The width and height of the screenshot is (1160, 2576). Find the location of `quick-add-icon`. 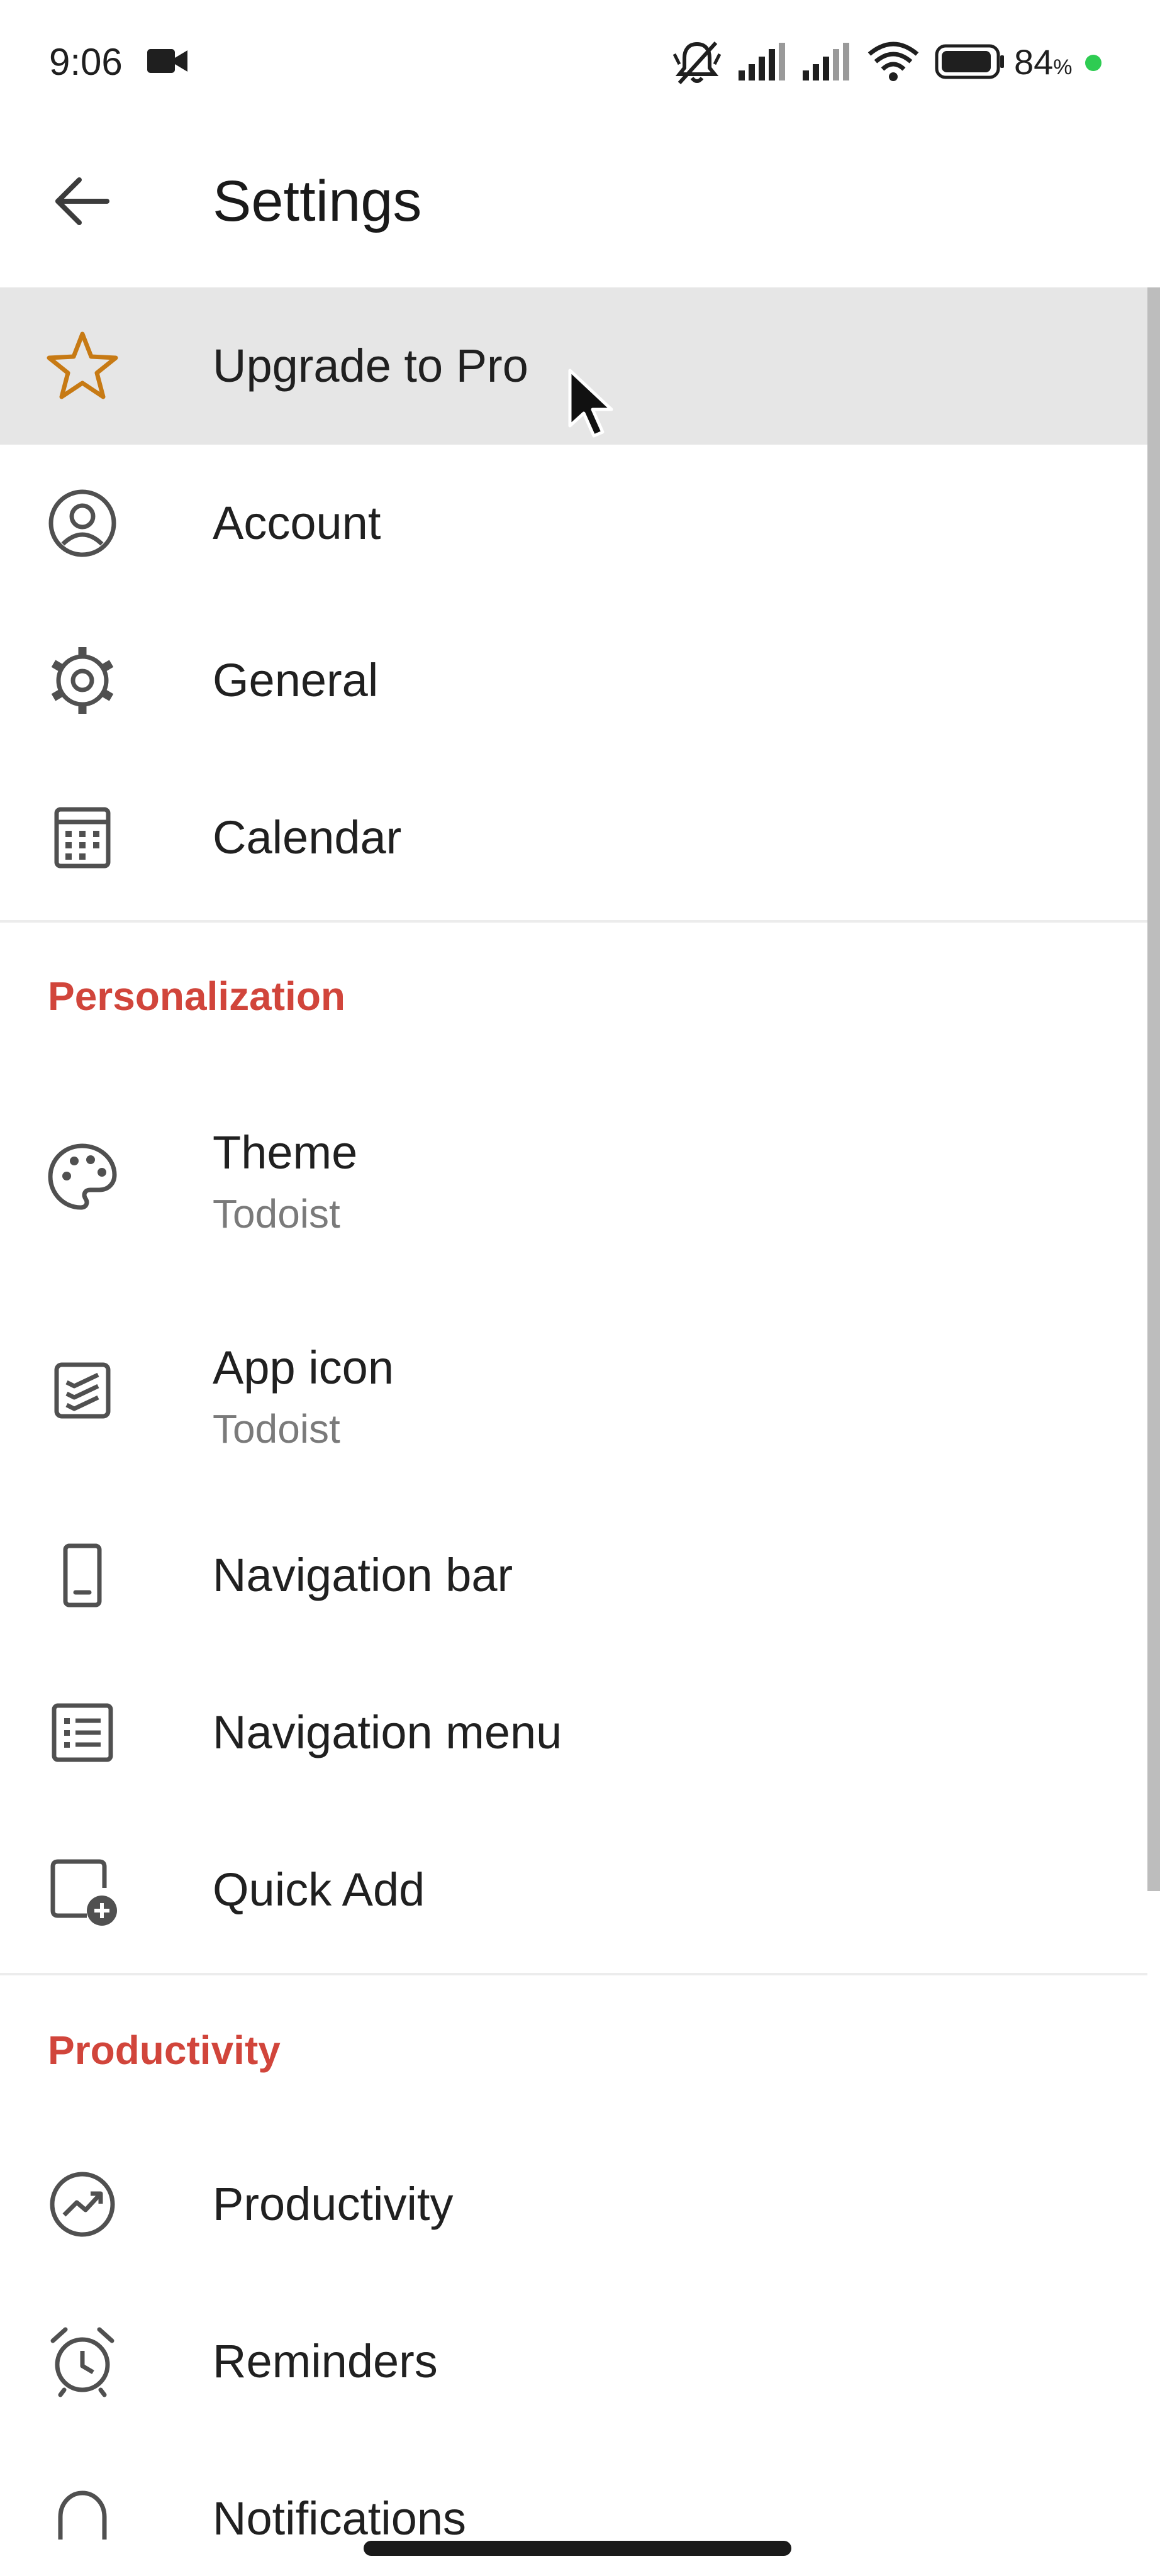

quick-add-icon is located at coordinates (83, 1892).